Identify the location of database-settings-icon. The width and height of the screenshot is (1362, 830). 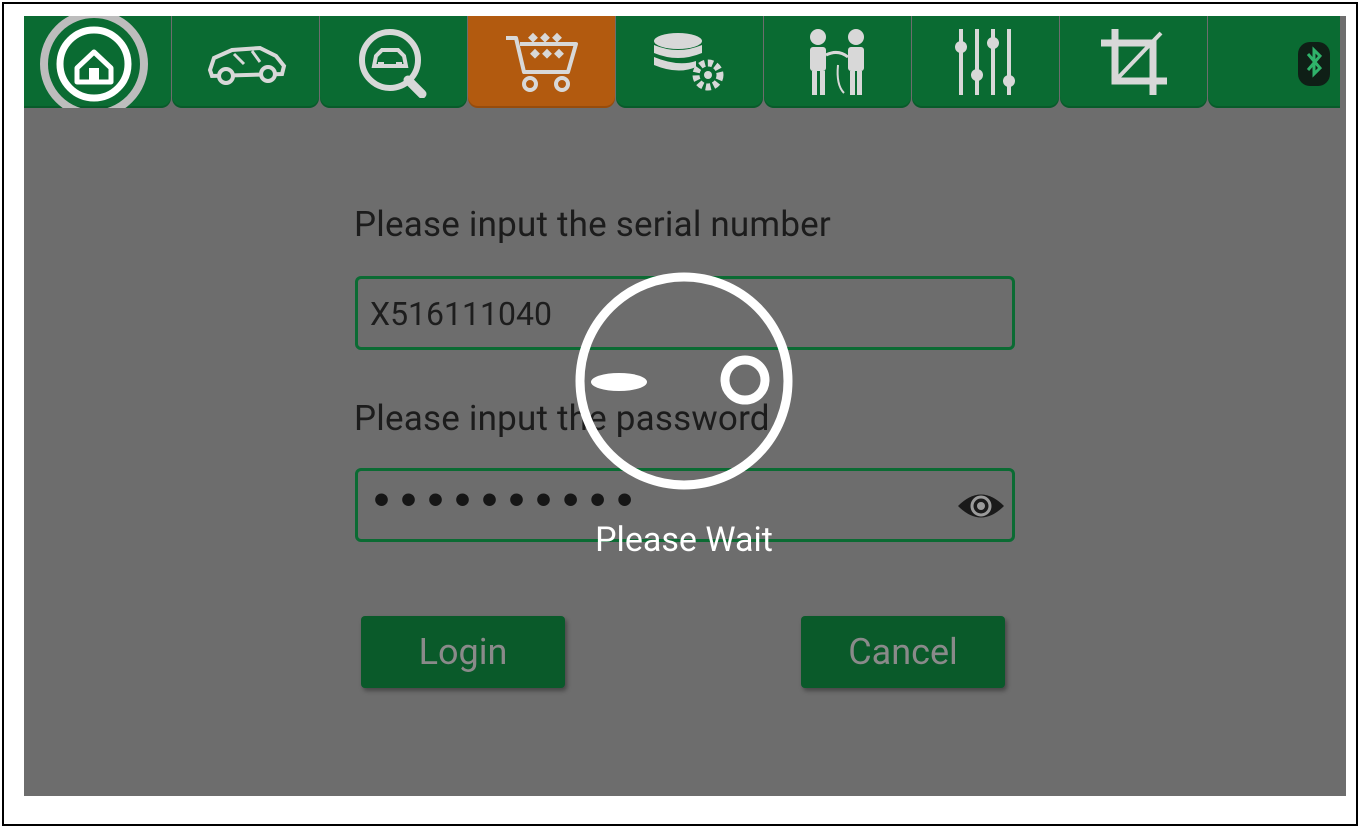
(688, 62).